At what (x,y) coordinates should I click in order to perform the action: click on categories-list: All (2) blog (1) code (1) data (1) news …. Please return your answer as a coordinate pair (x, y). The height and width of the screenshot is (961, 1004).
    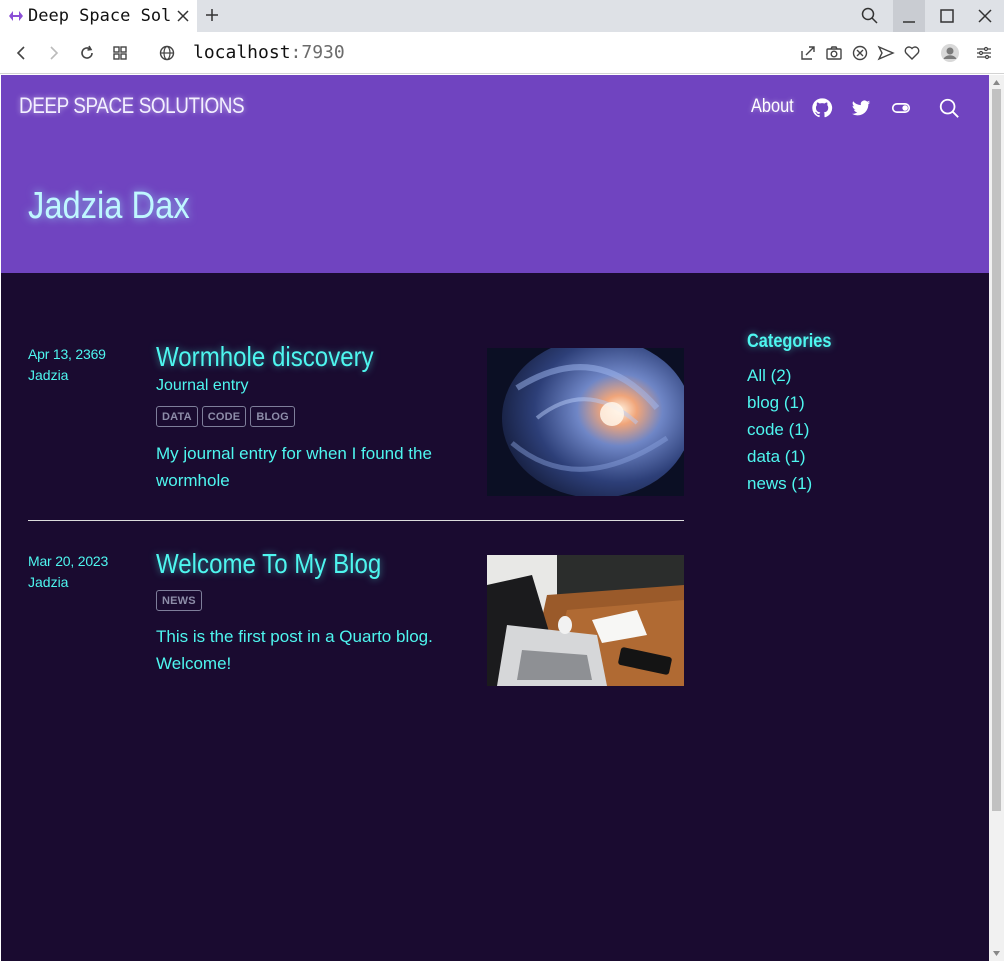
    Looking at the image, I should click on (779, 431).